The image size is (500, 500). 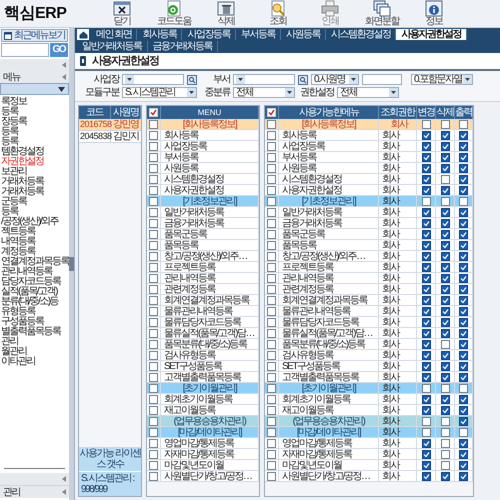 I want to click on collapse-arrow-icon, so click(x=64, y=479).